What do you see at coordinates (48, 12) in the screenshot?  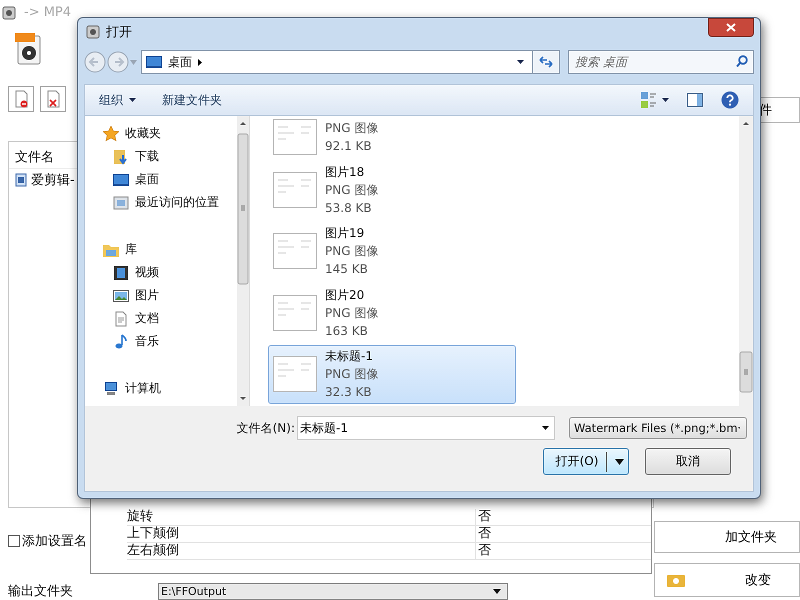 I see `window-title: -> MP4` at bounding box center [48, 12].